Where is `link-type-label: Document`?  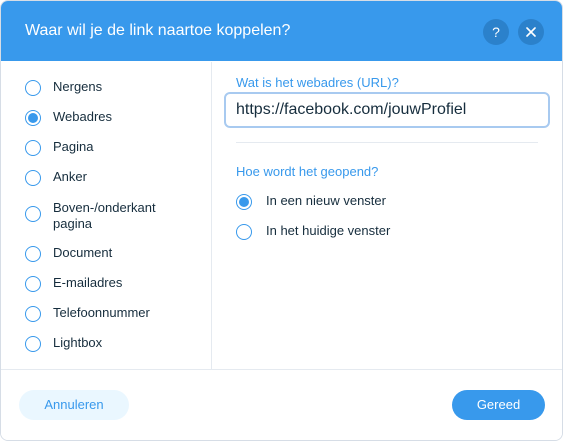 link-type-label: Document is located at coordinates (83, 252).